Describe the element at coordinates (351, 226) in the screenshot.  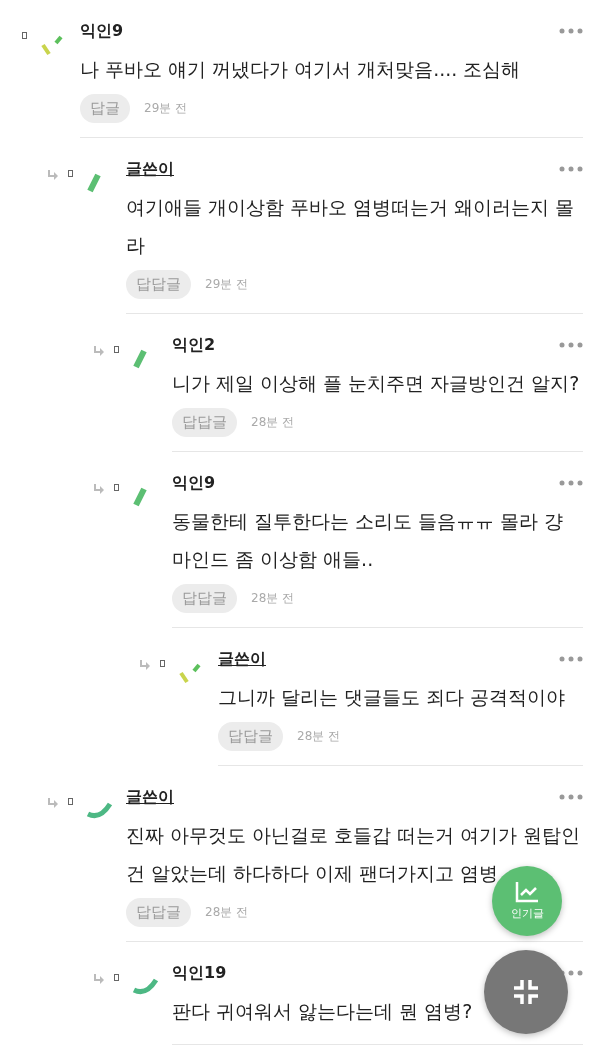
I see `comment-text: 여기애들 개이상함 푸바오 염병떠는거 왜이러는지 몰라` at that location.